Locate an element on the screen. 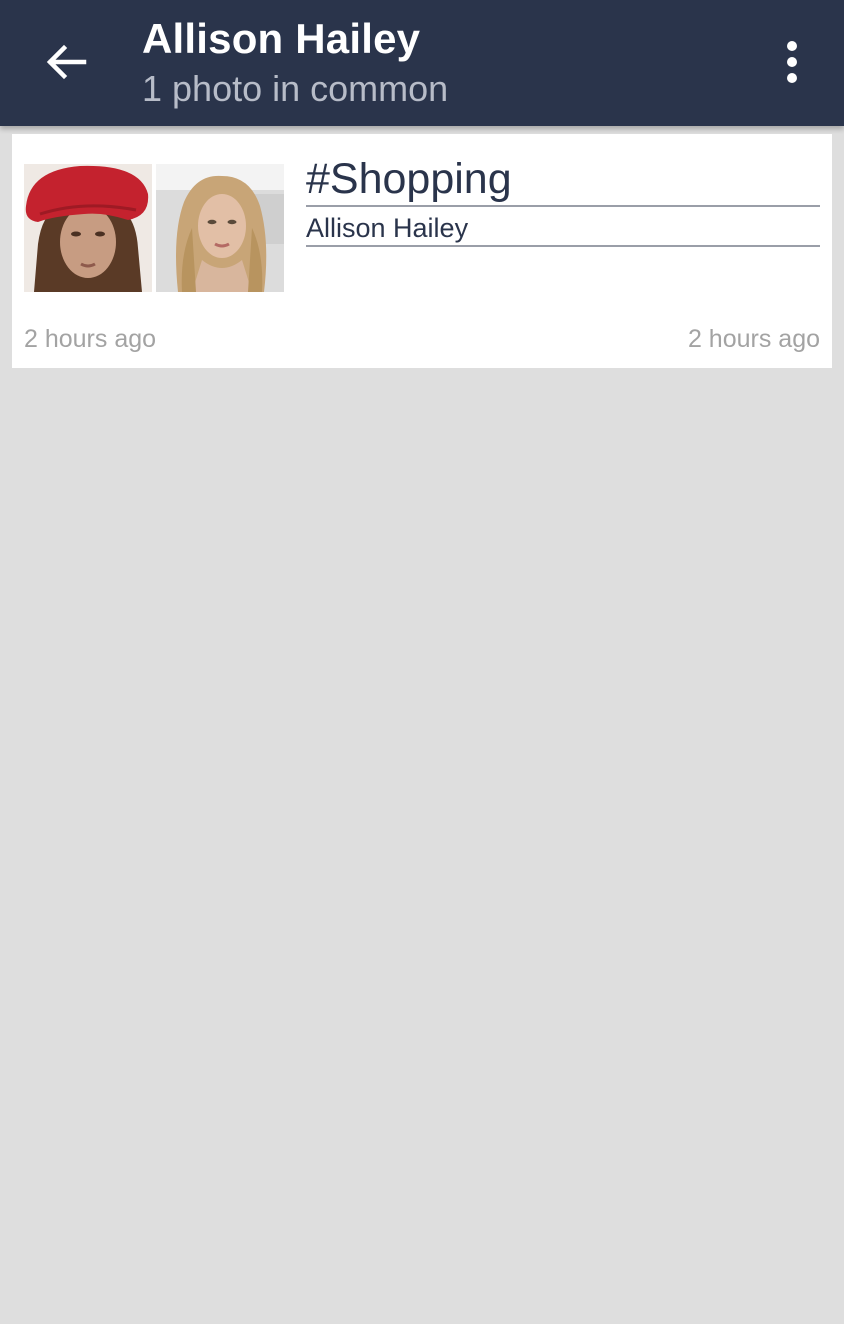 The width and height of the screenshot is (844, 1324). timestamp-right: 2 hours ago is located at coordinates (753, 339).